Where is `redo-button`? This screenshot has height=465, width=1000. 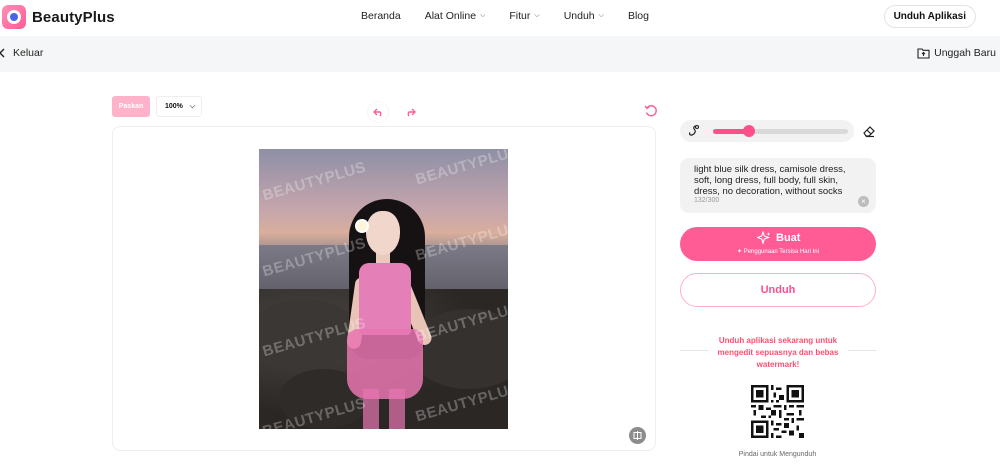
redo-button is located at coordinates (410, 112).